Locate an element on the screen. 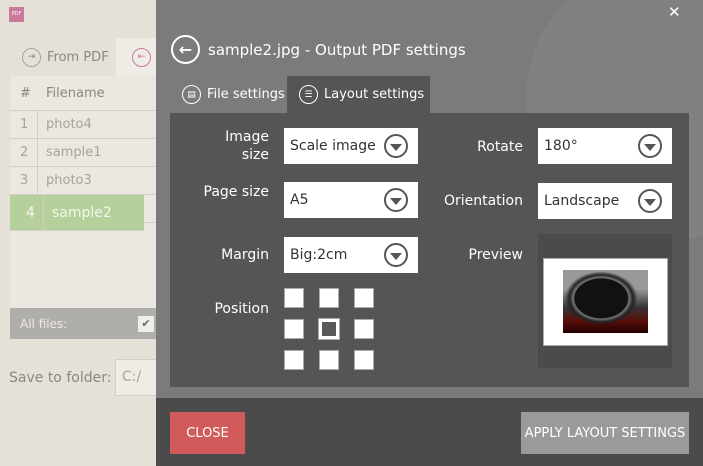 The image size is (703, 466). page-size-label: Page size is located at coordinates (236, 192).